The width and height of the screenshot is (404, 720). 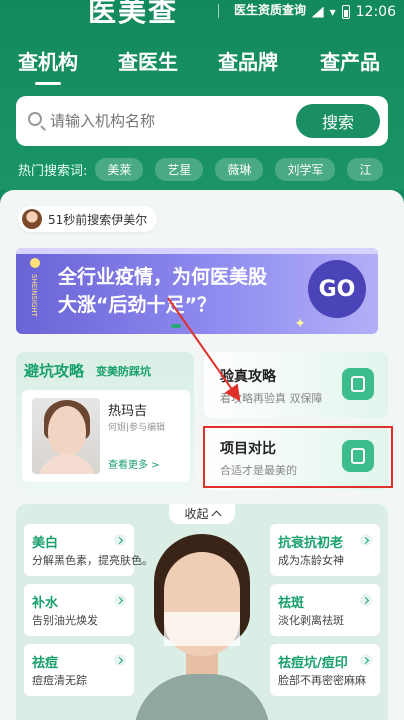 What do you see at coordinates (134, 463) in the screenshot?
I see `view-more-link: 查看更多 >` at bounding box center [134, 463].